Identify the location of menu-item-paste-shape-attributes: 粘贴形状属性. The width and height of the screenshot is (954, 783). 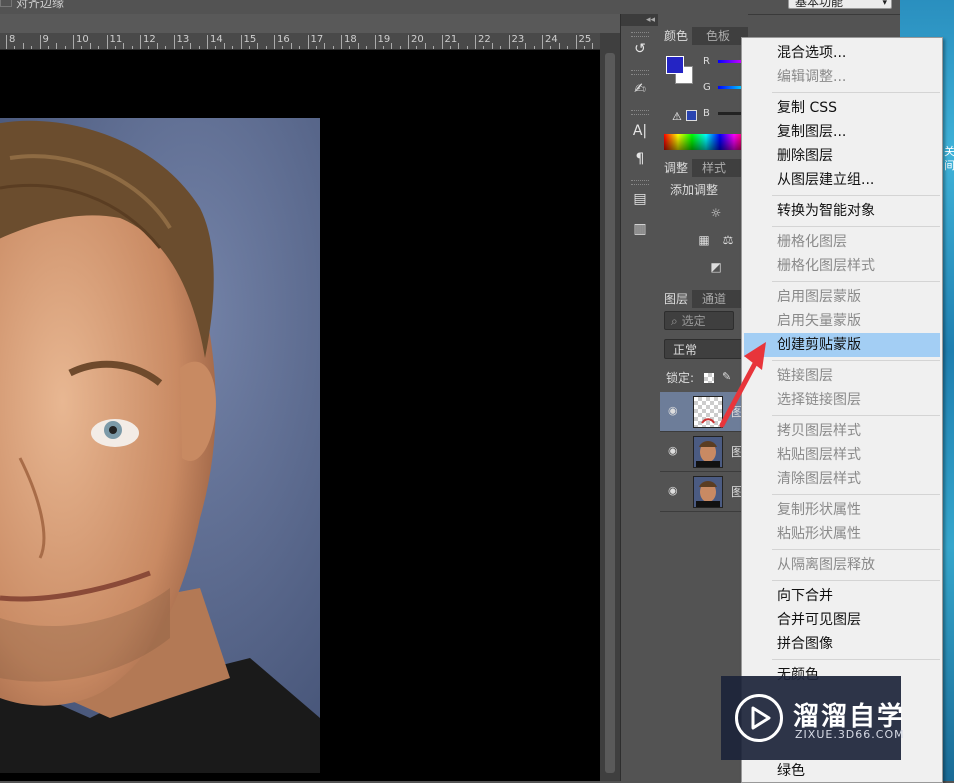
(842, 534).